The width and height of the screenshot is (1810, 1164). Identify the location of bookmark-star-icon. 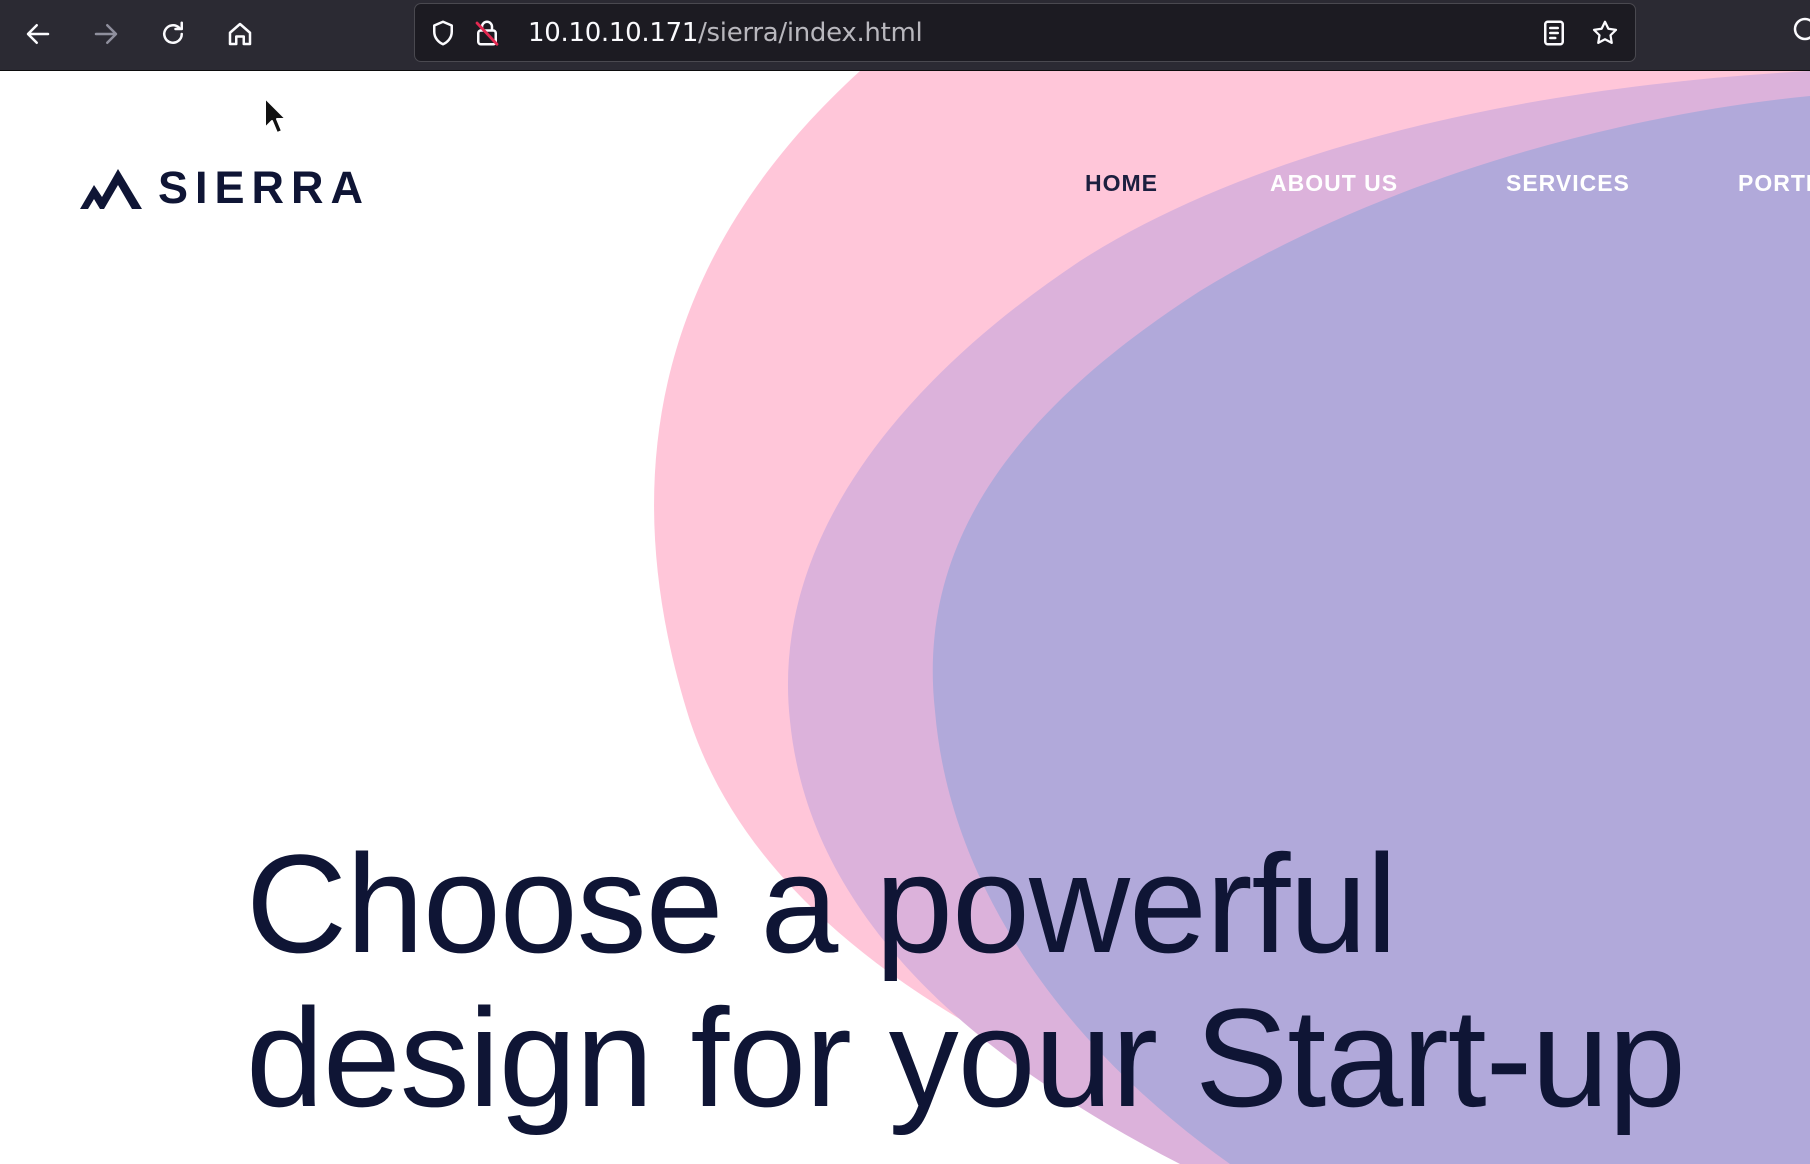
(1605, 33).